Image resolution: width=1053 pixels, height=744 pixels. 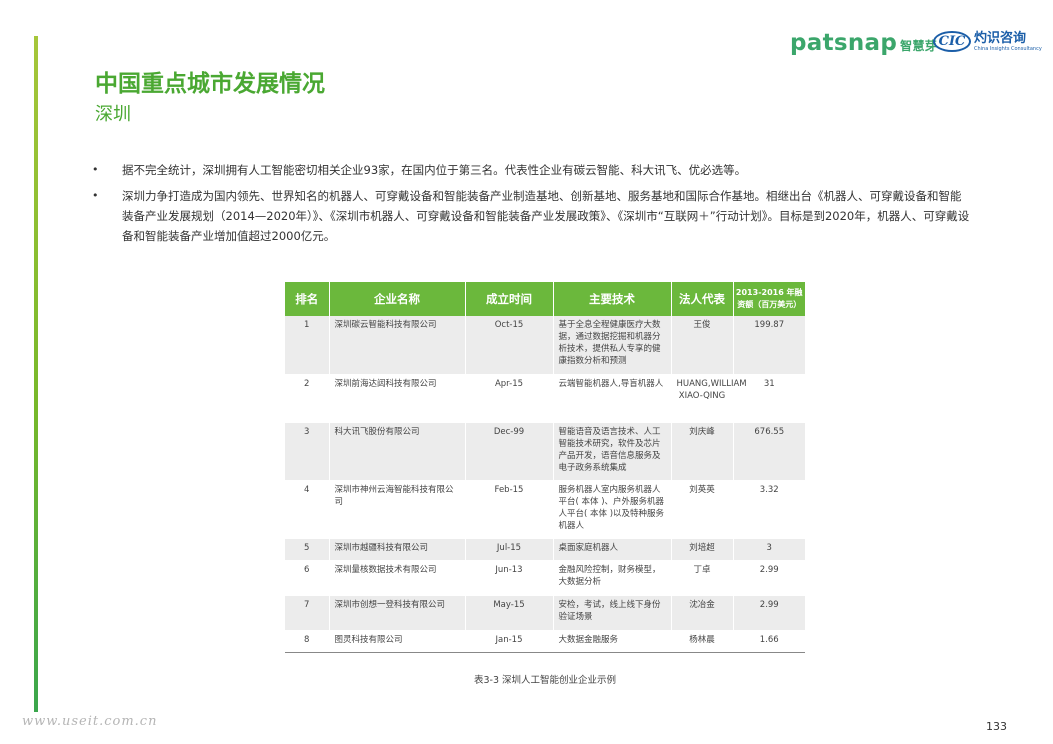 I want to click on page-title: 中国重点城市发展情况, so click(x=210, y=84).